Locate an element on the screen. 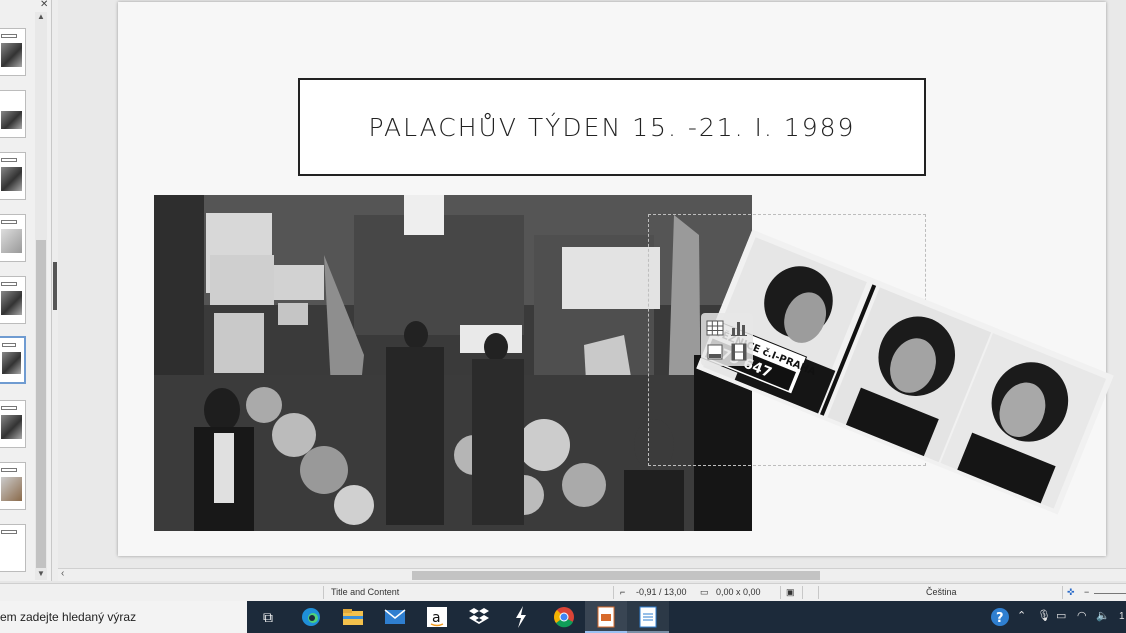  insert-image-icon is located at coordinates (715, 352).